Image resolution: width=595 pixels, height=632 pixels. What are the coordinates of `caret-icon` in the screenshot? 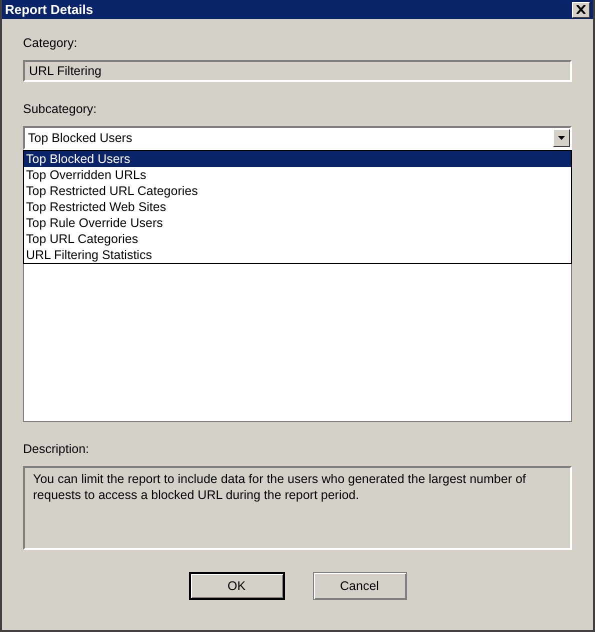 It's located at (561, 138).